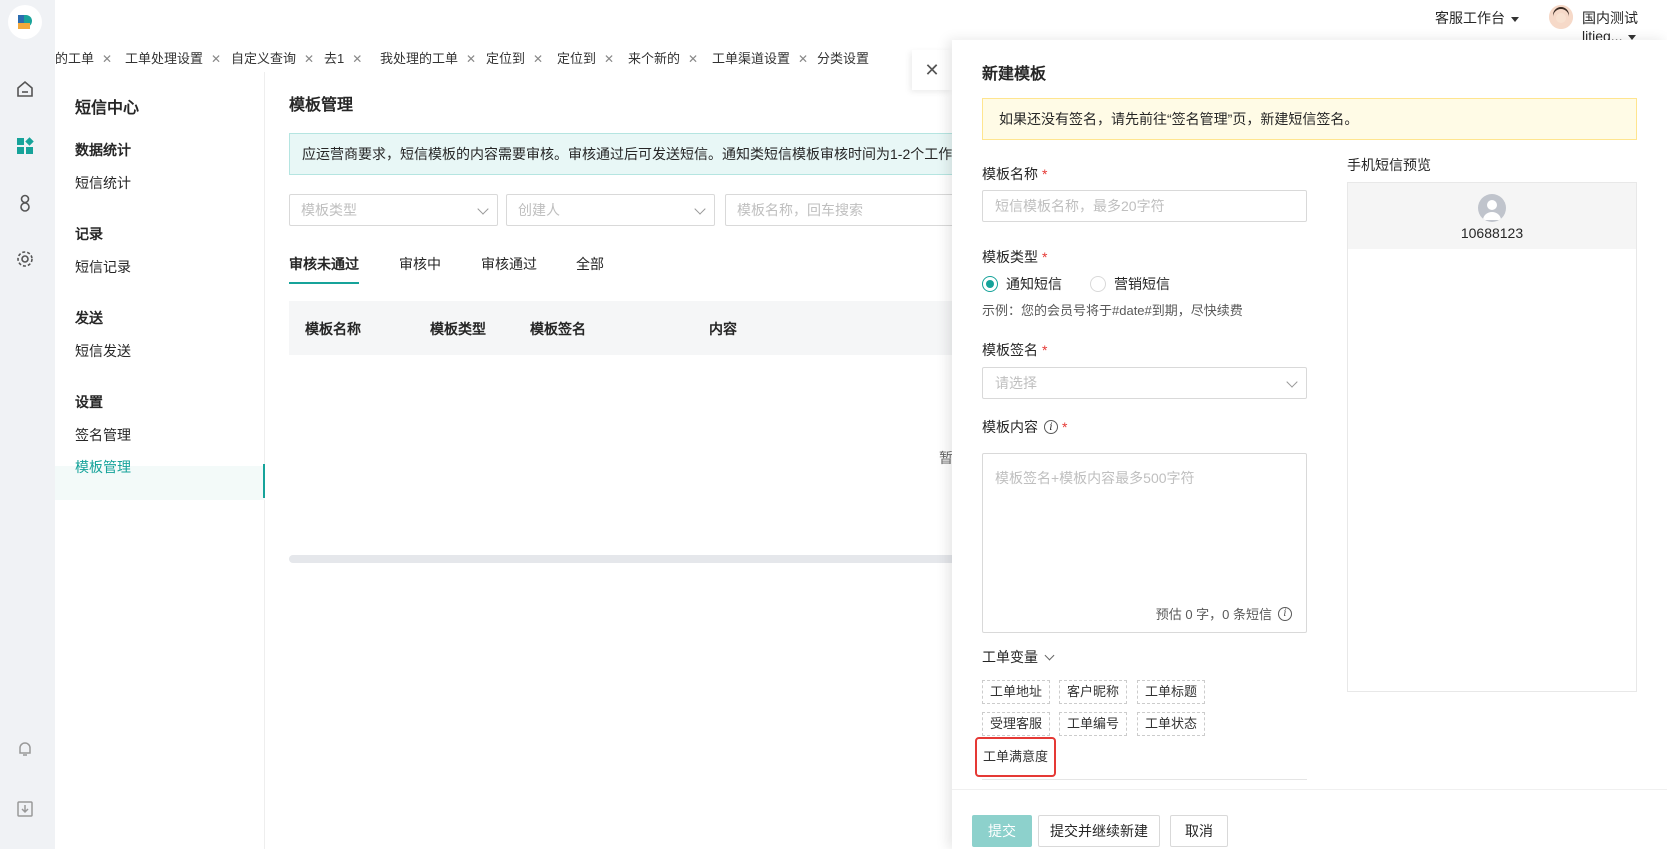 The width and height of the screenshot is (1667, 849). I want to click on column-header: 内容, so click(723, 329).